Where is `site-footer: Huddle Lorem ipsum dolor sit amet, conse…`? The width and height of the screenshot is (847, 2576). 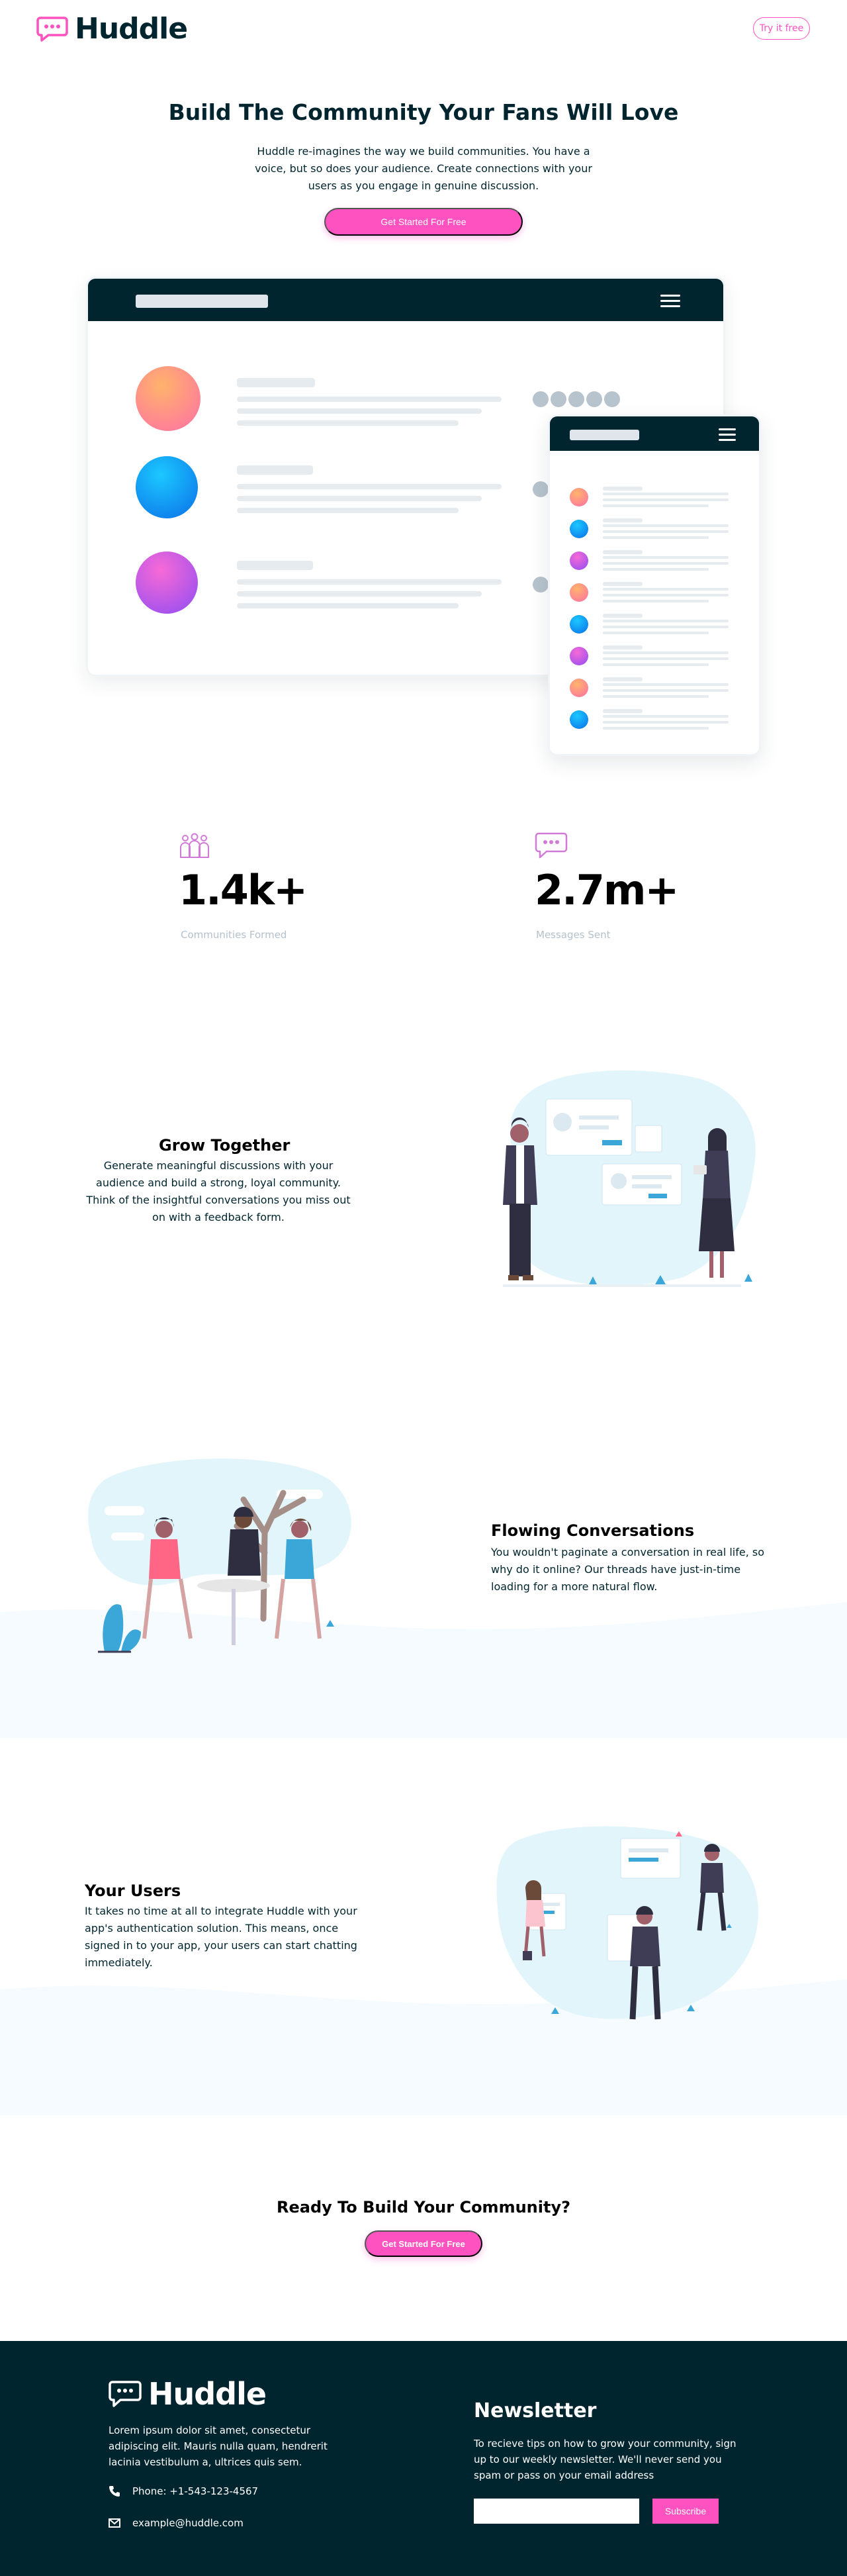 site-footer: Huddle Lorem ipsum dolor sit amet, conse… is located at coordinates (423, 2458).